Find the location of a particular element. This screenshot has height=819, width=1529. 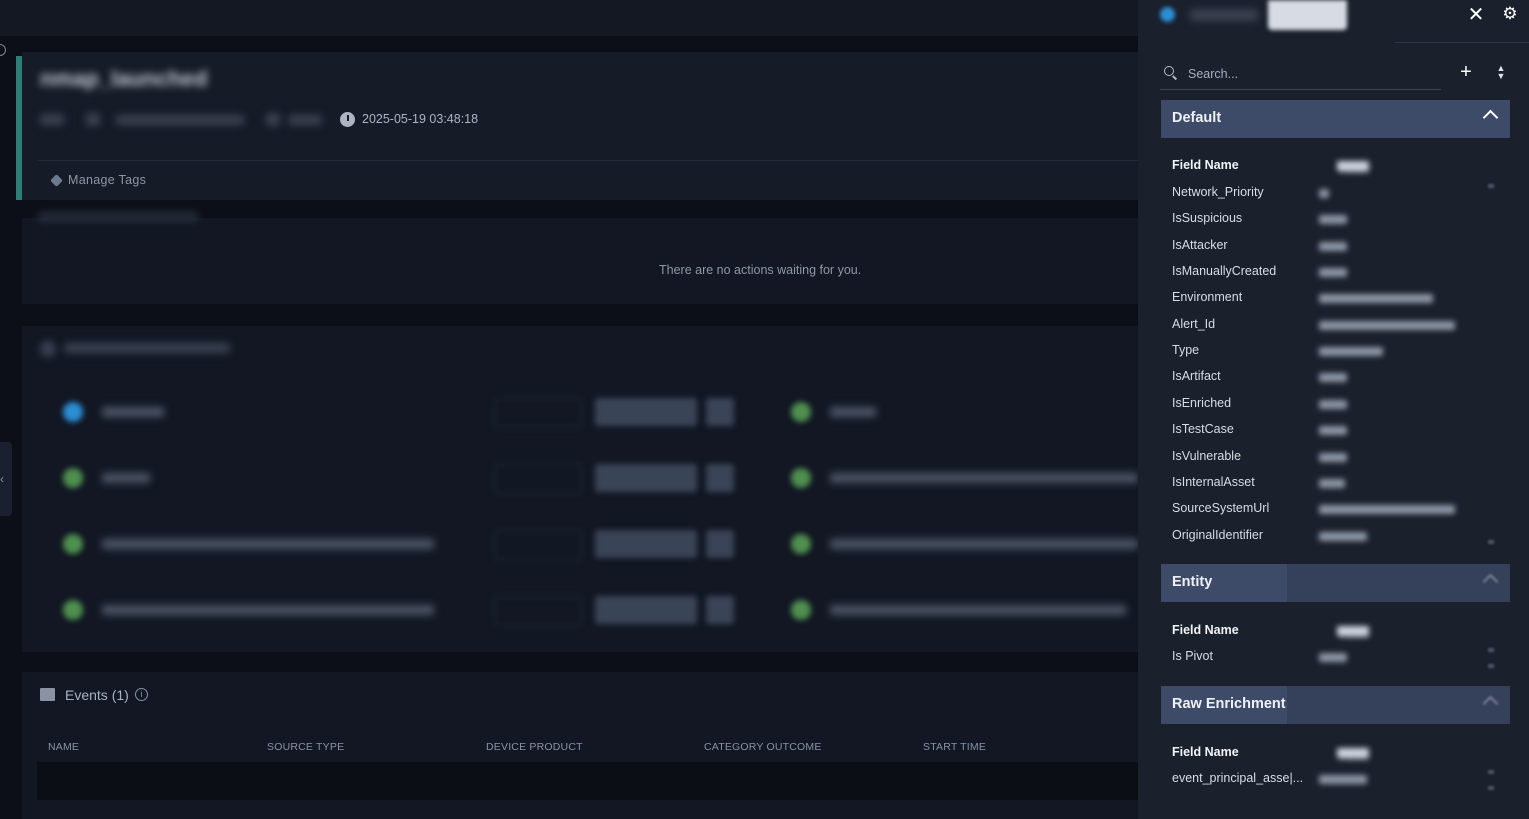

field-name: Type is located at coordinates (1186, 350).